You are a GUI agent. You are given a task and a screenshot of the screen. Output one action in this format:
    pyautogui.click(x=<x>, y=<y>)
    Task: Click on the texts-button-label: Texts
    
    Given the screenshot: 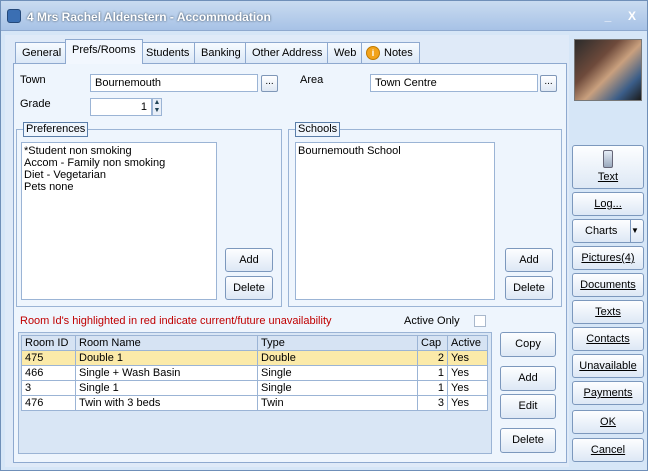 What is the action you would take?
    pyautogui.click(x=608, y=312)
    